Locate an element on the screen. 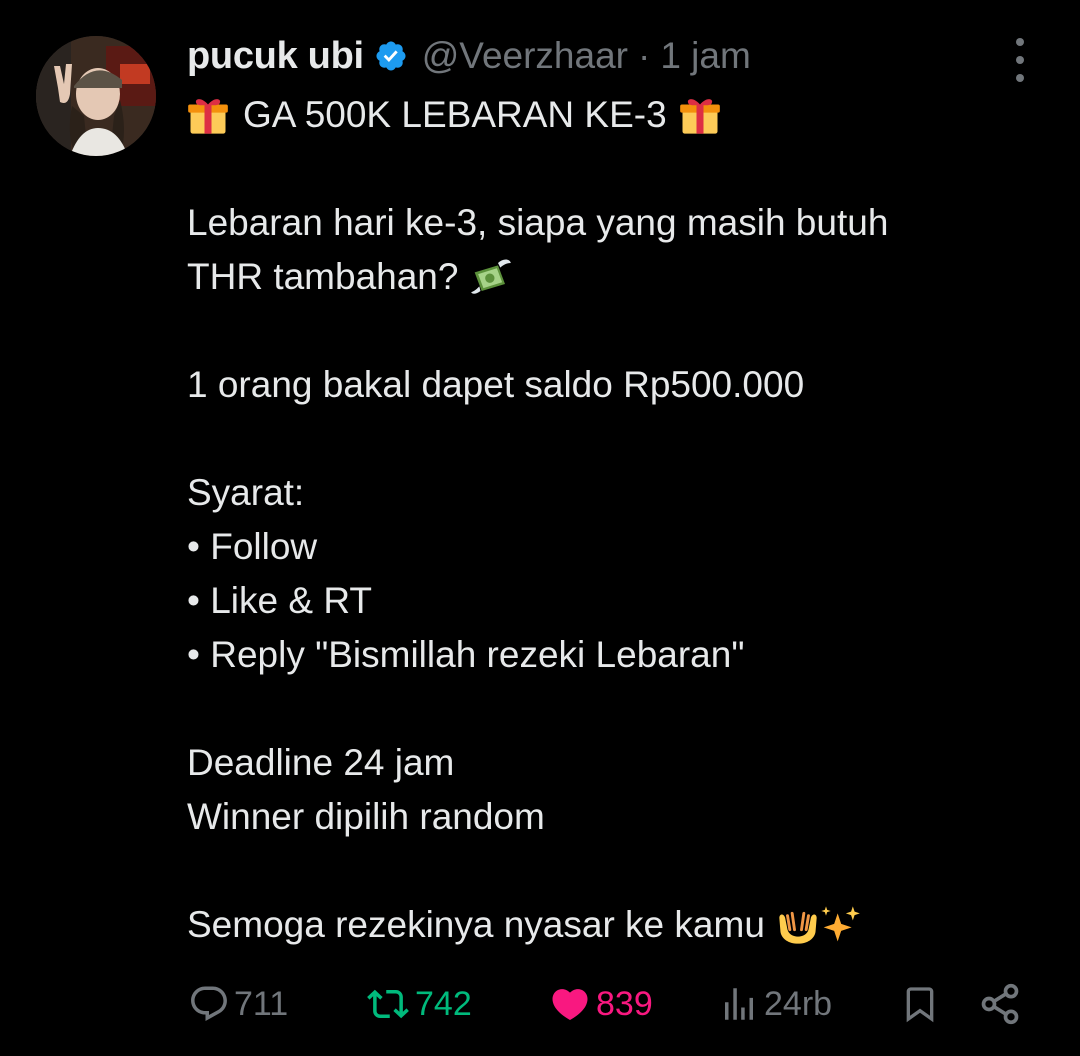  views-chart-icon is located at coordinates (739, 1004).